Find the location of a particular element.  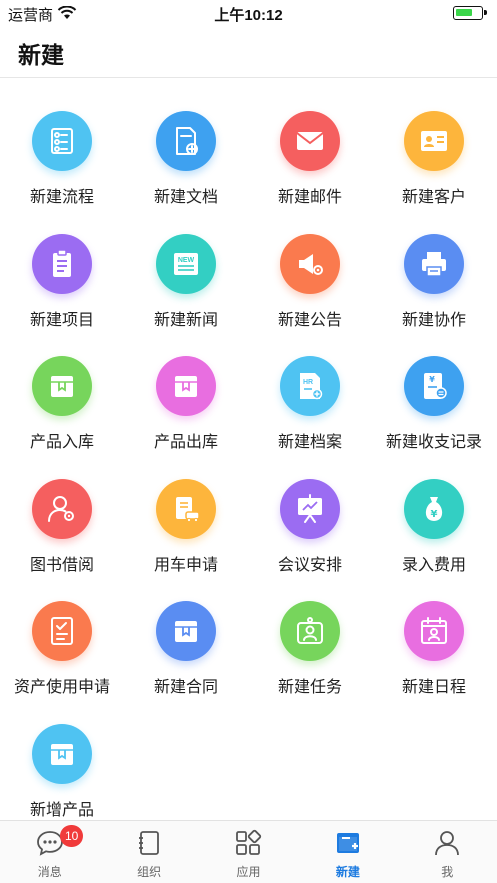

tab-me: 我 is located at coordinates (447, 852).